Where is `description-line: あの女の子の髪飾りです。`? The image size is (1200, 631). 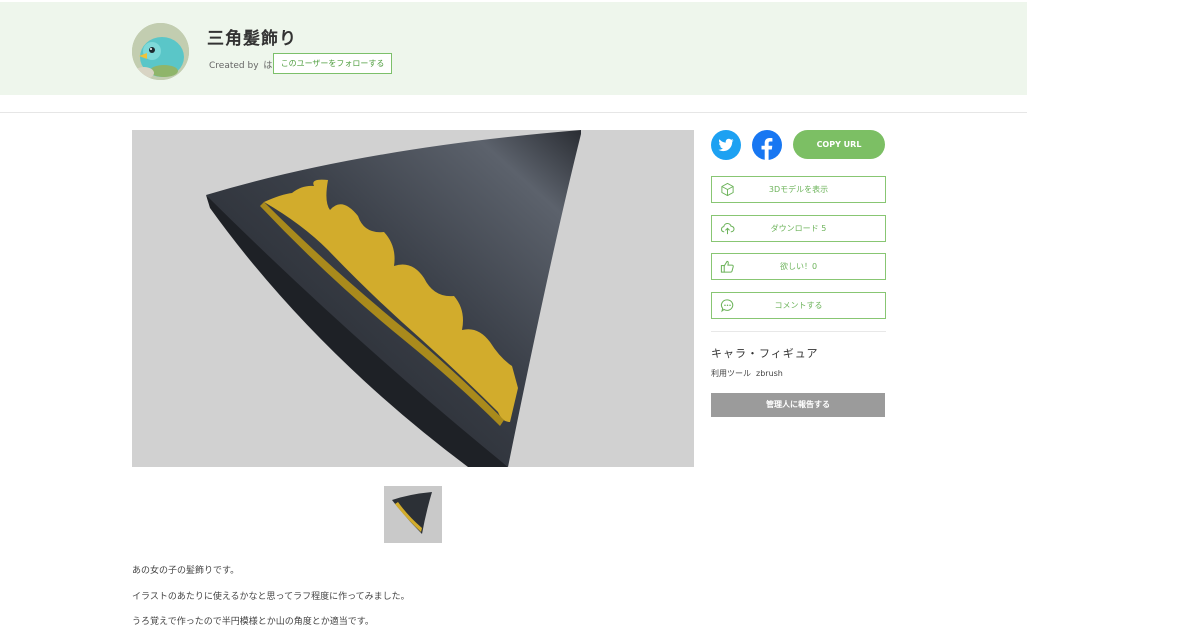 description-line: あの女の子の髪飾りです。 is located at coordinates (186, 571).